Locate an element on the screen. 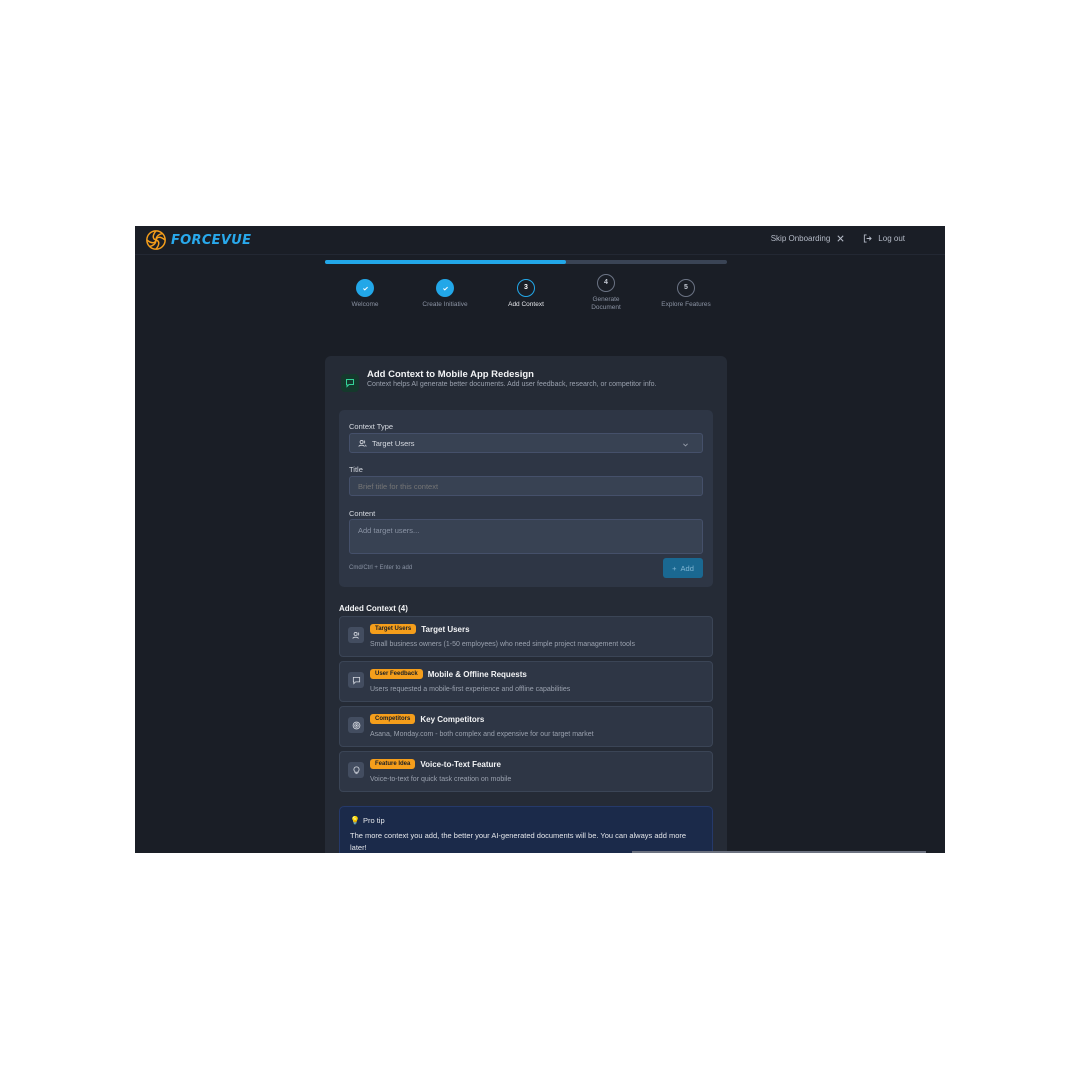 The image size is (1080, 1080). add-button-label: Add is located at coordinates (687, 568).